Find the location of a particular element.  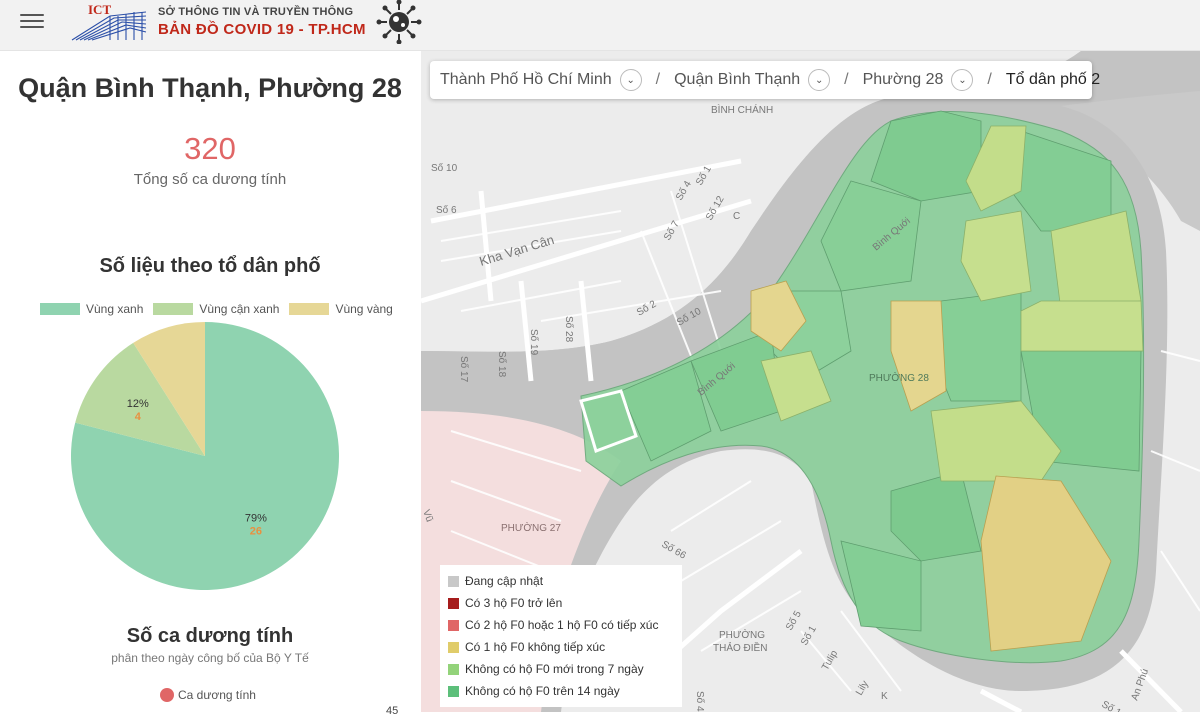

breadcrumb-group-label: Tổ dân phố 2 is located at coordinates (1053, 79).